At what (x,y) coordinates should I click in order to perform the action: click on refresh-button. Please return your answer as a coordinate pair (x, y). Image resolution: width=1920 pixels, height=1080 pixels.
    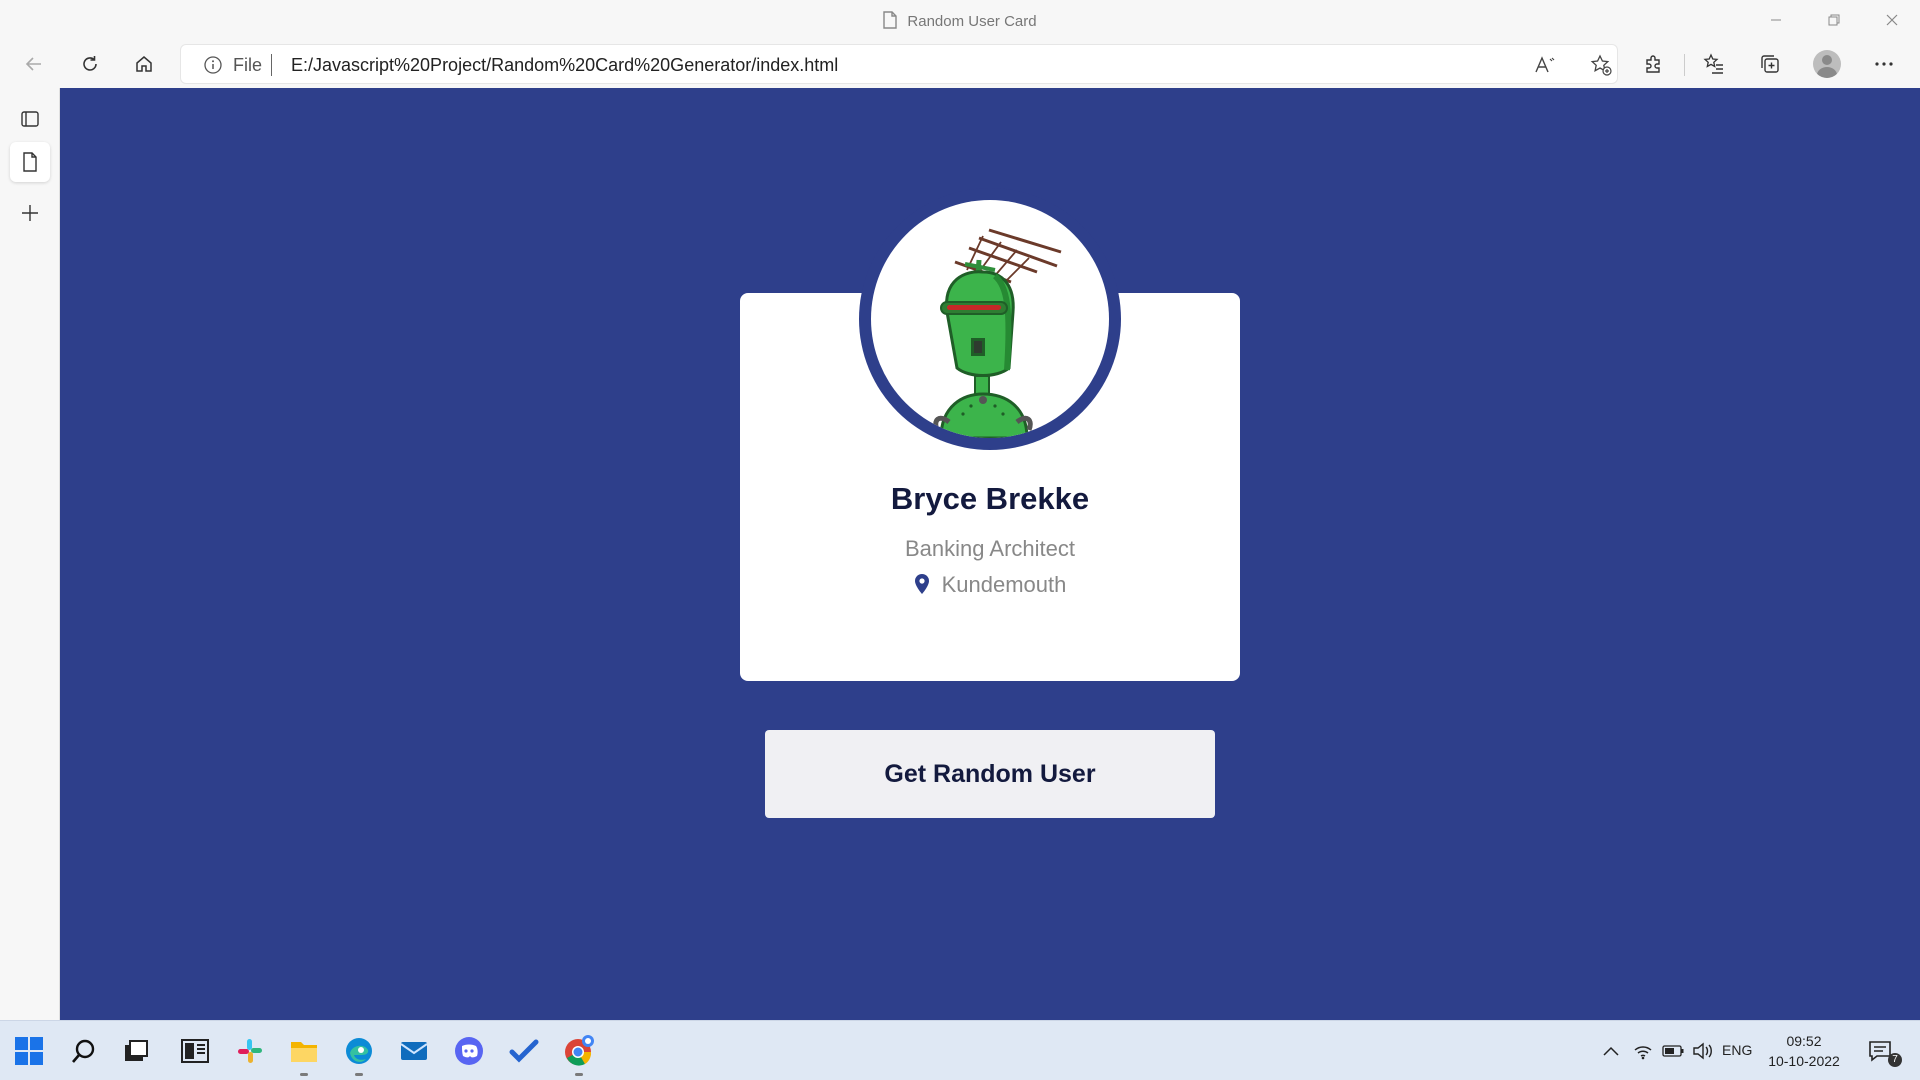
    Looking at the image, I should click on (90, 64).